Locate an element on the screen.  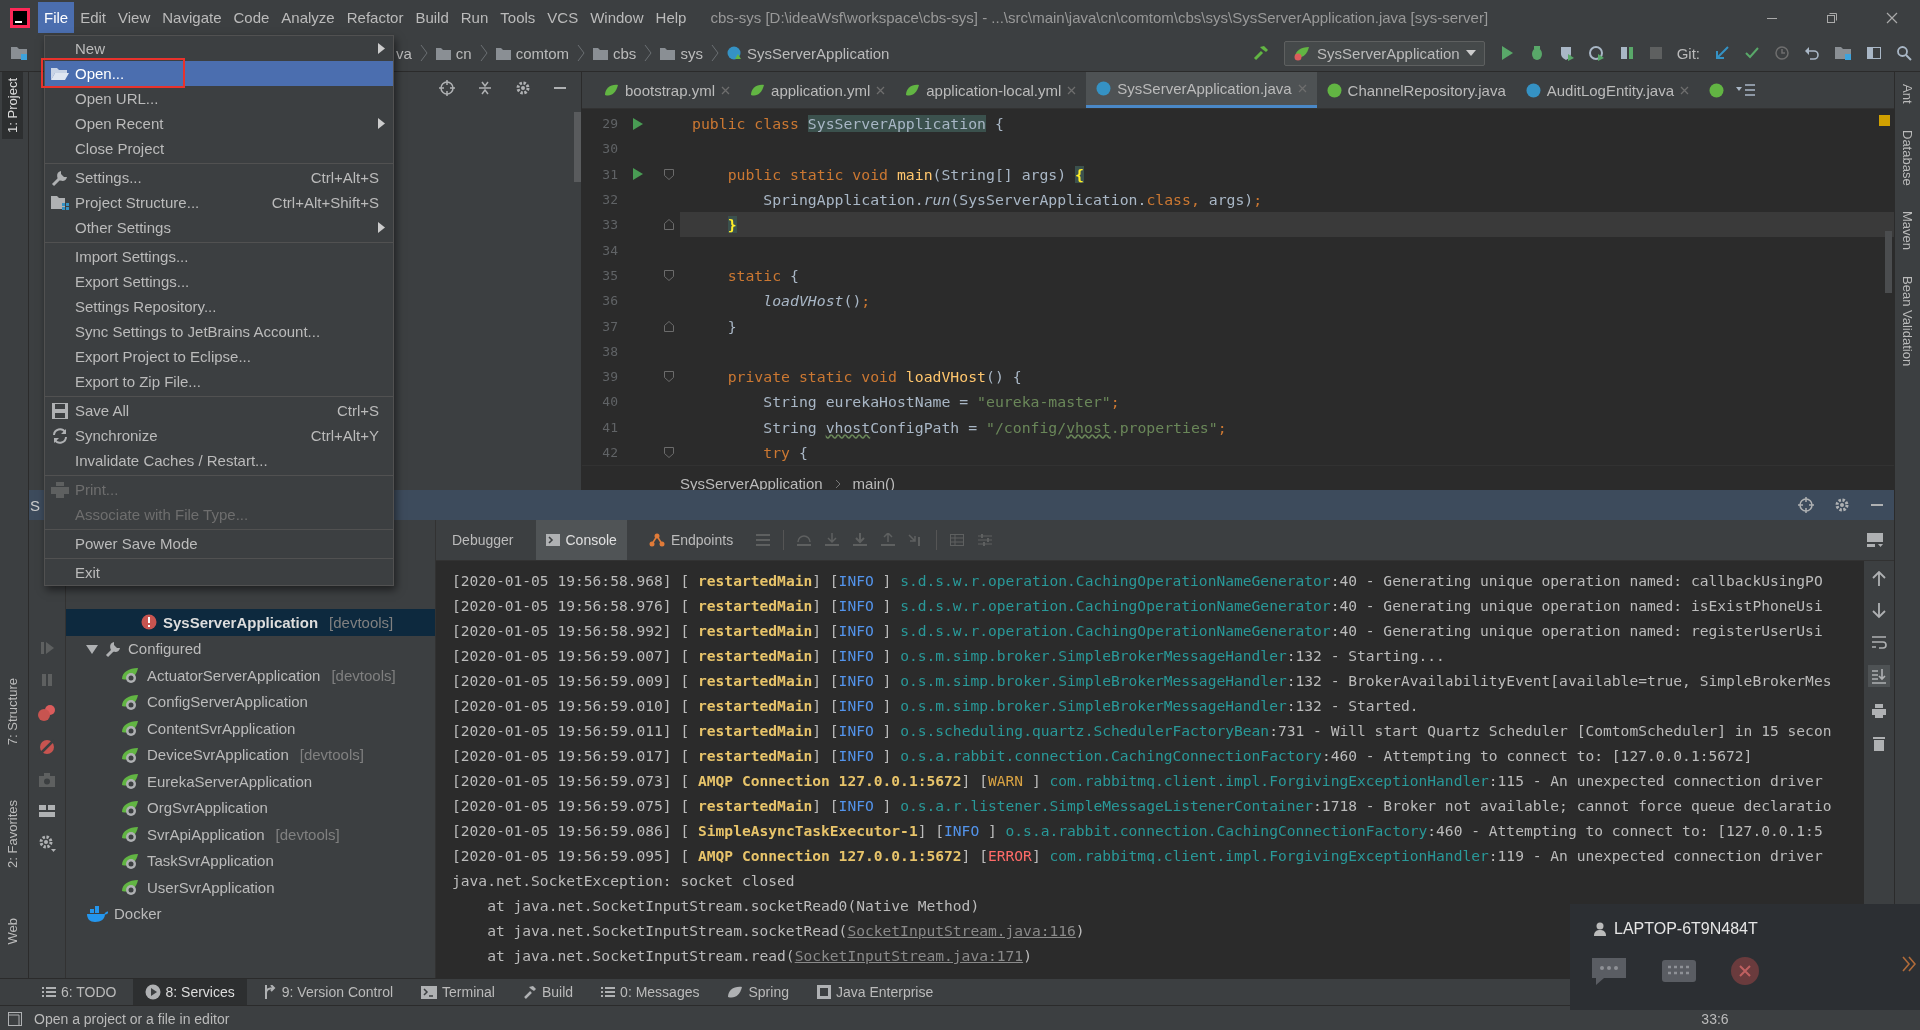
menu-item: Exit is located at coordinates (219, 572).